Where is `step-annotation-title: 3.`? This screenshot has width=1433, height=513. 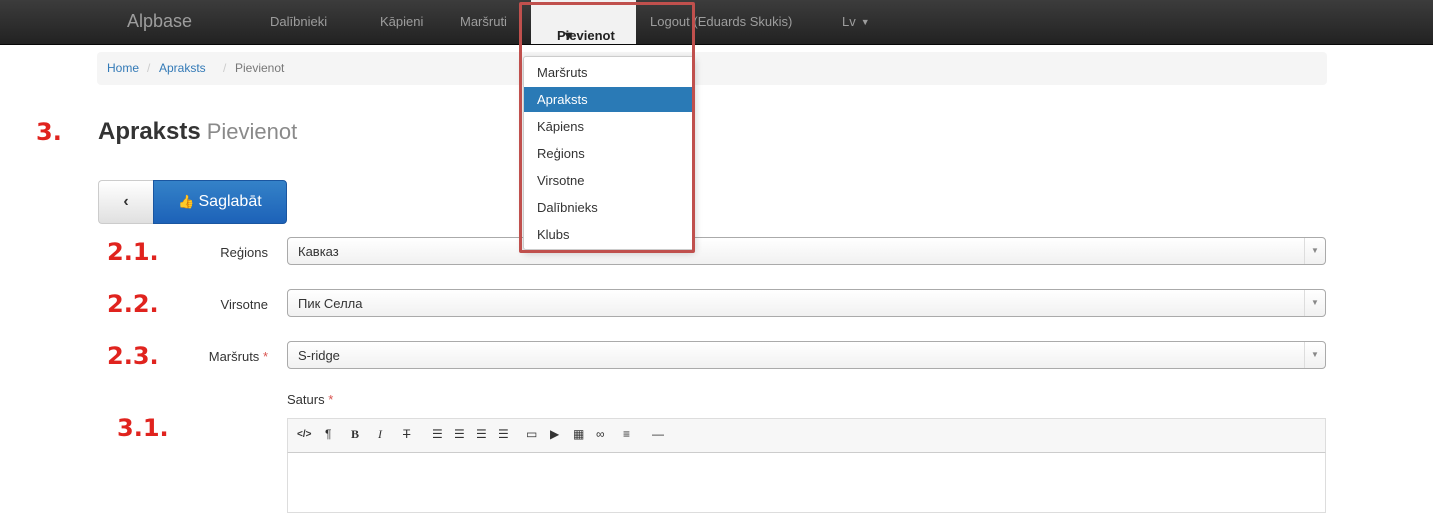 step-annotation-title: 3. is located at coordinates (49, 132).